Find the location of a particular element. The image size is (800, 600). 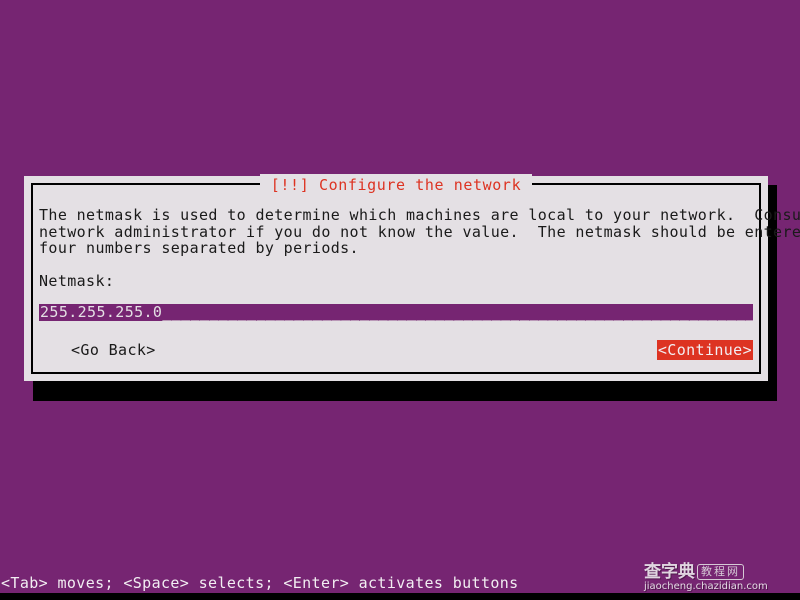

dialog-button-row: <Go Back> <Continue> is located at coordinates (396, 350).